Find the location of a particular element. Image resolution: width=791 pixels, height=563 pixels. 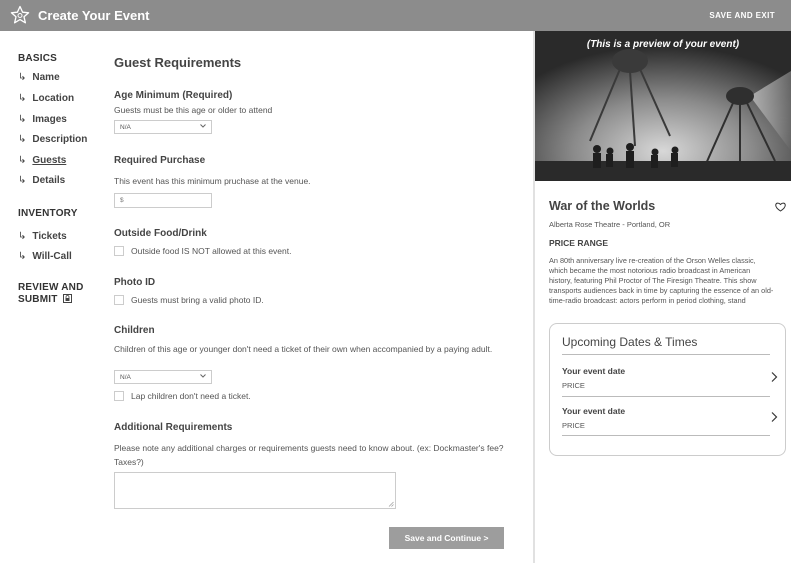

sidebar-section-basics: BASICS is located at coordinates (37, 58).